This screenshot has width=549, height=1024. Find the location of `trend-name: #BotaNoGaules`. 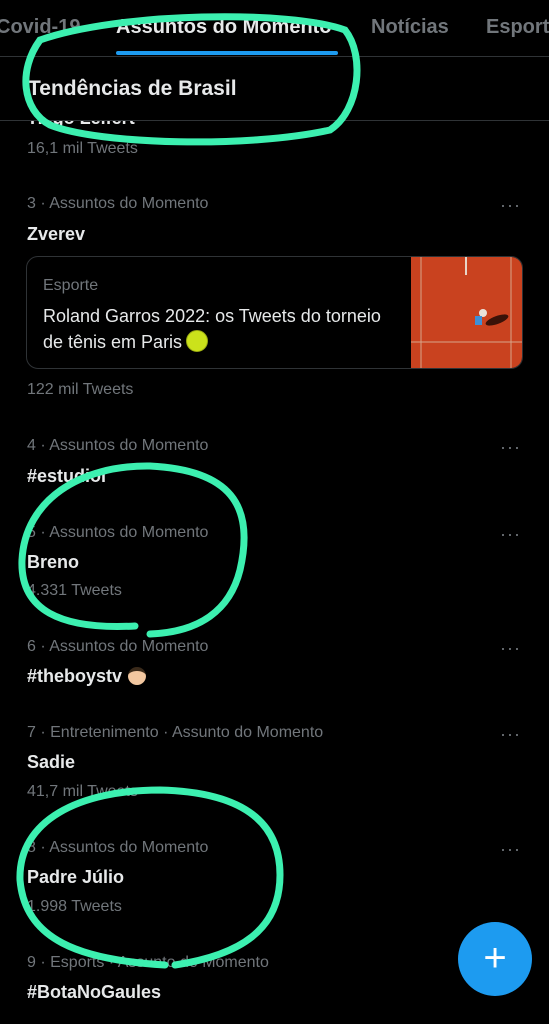

trend-name: #BotaNoGaules is located at coordinates (94, 992).